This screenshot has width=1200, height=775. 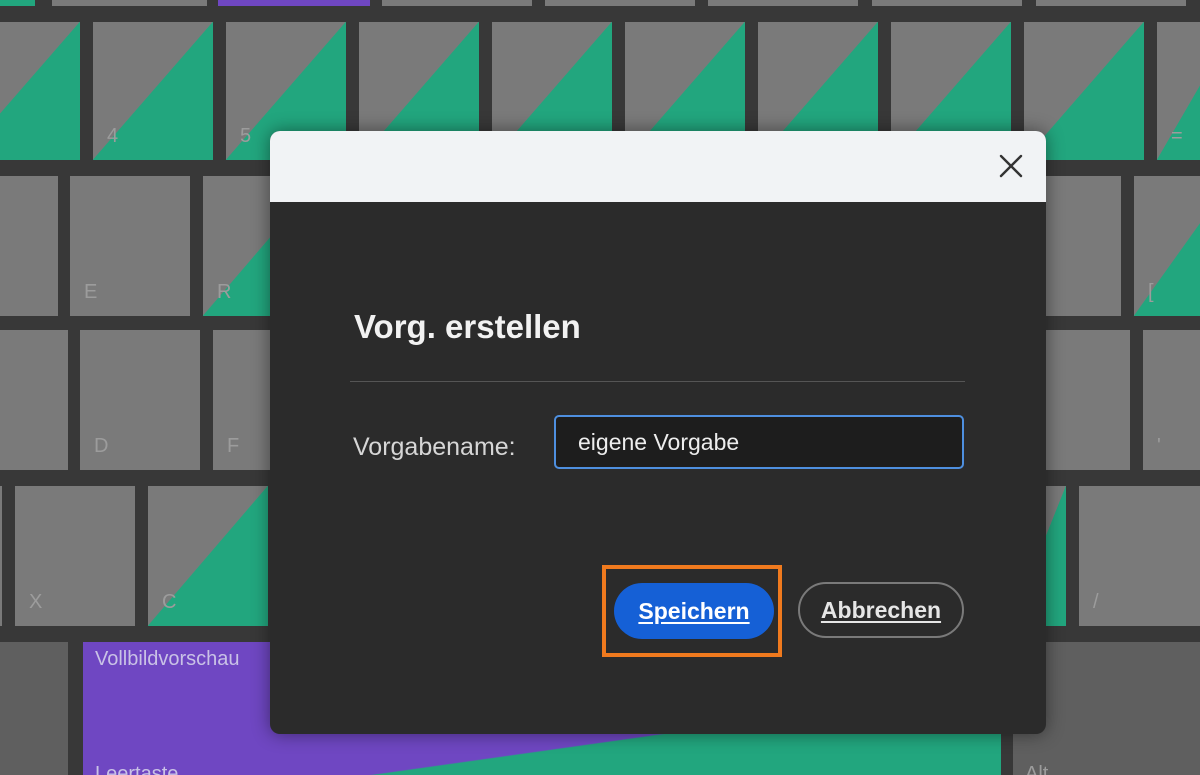 I want to click on divider, so click(x=657, y=381).